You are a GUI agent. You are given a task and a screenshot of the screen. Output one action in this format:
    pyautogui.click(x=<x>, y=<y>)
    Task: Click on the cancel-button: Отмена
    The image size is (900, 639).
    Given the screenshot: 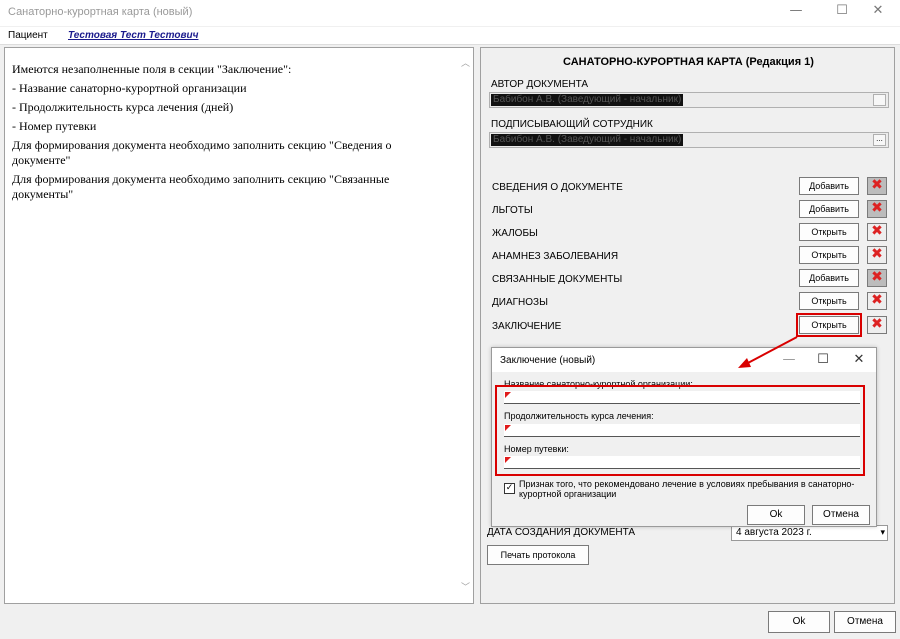 What is the action you would take?
    pyautogui.click(x=865, y=622)
    